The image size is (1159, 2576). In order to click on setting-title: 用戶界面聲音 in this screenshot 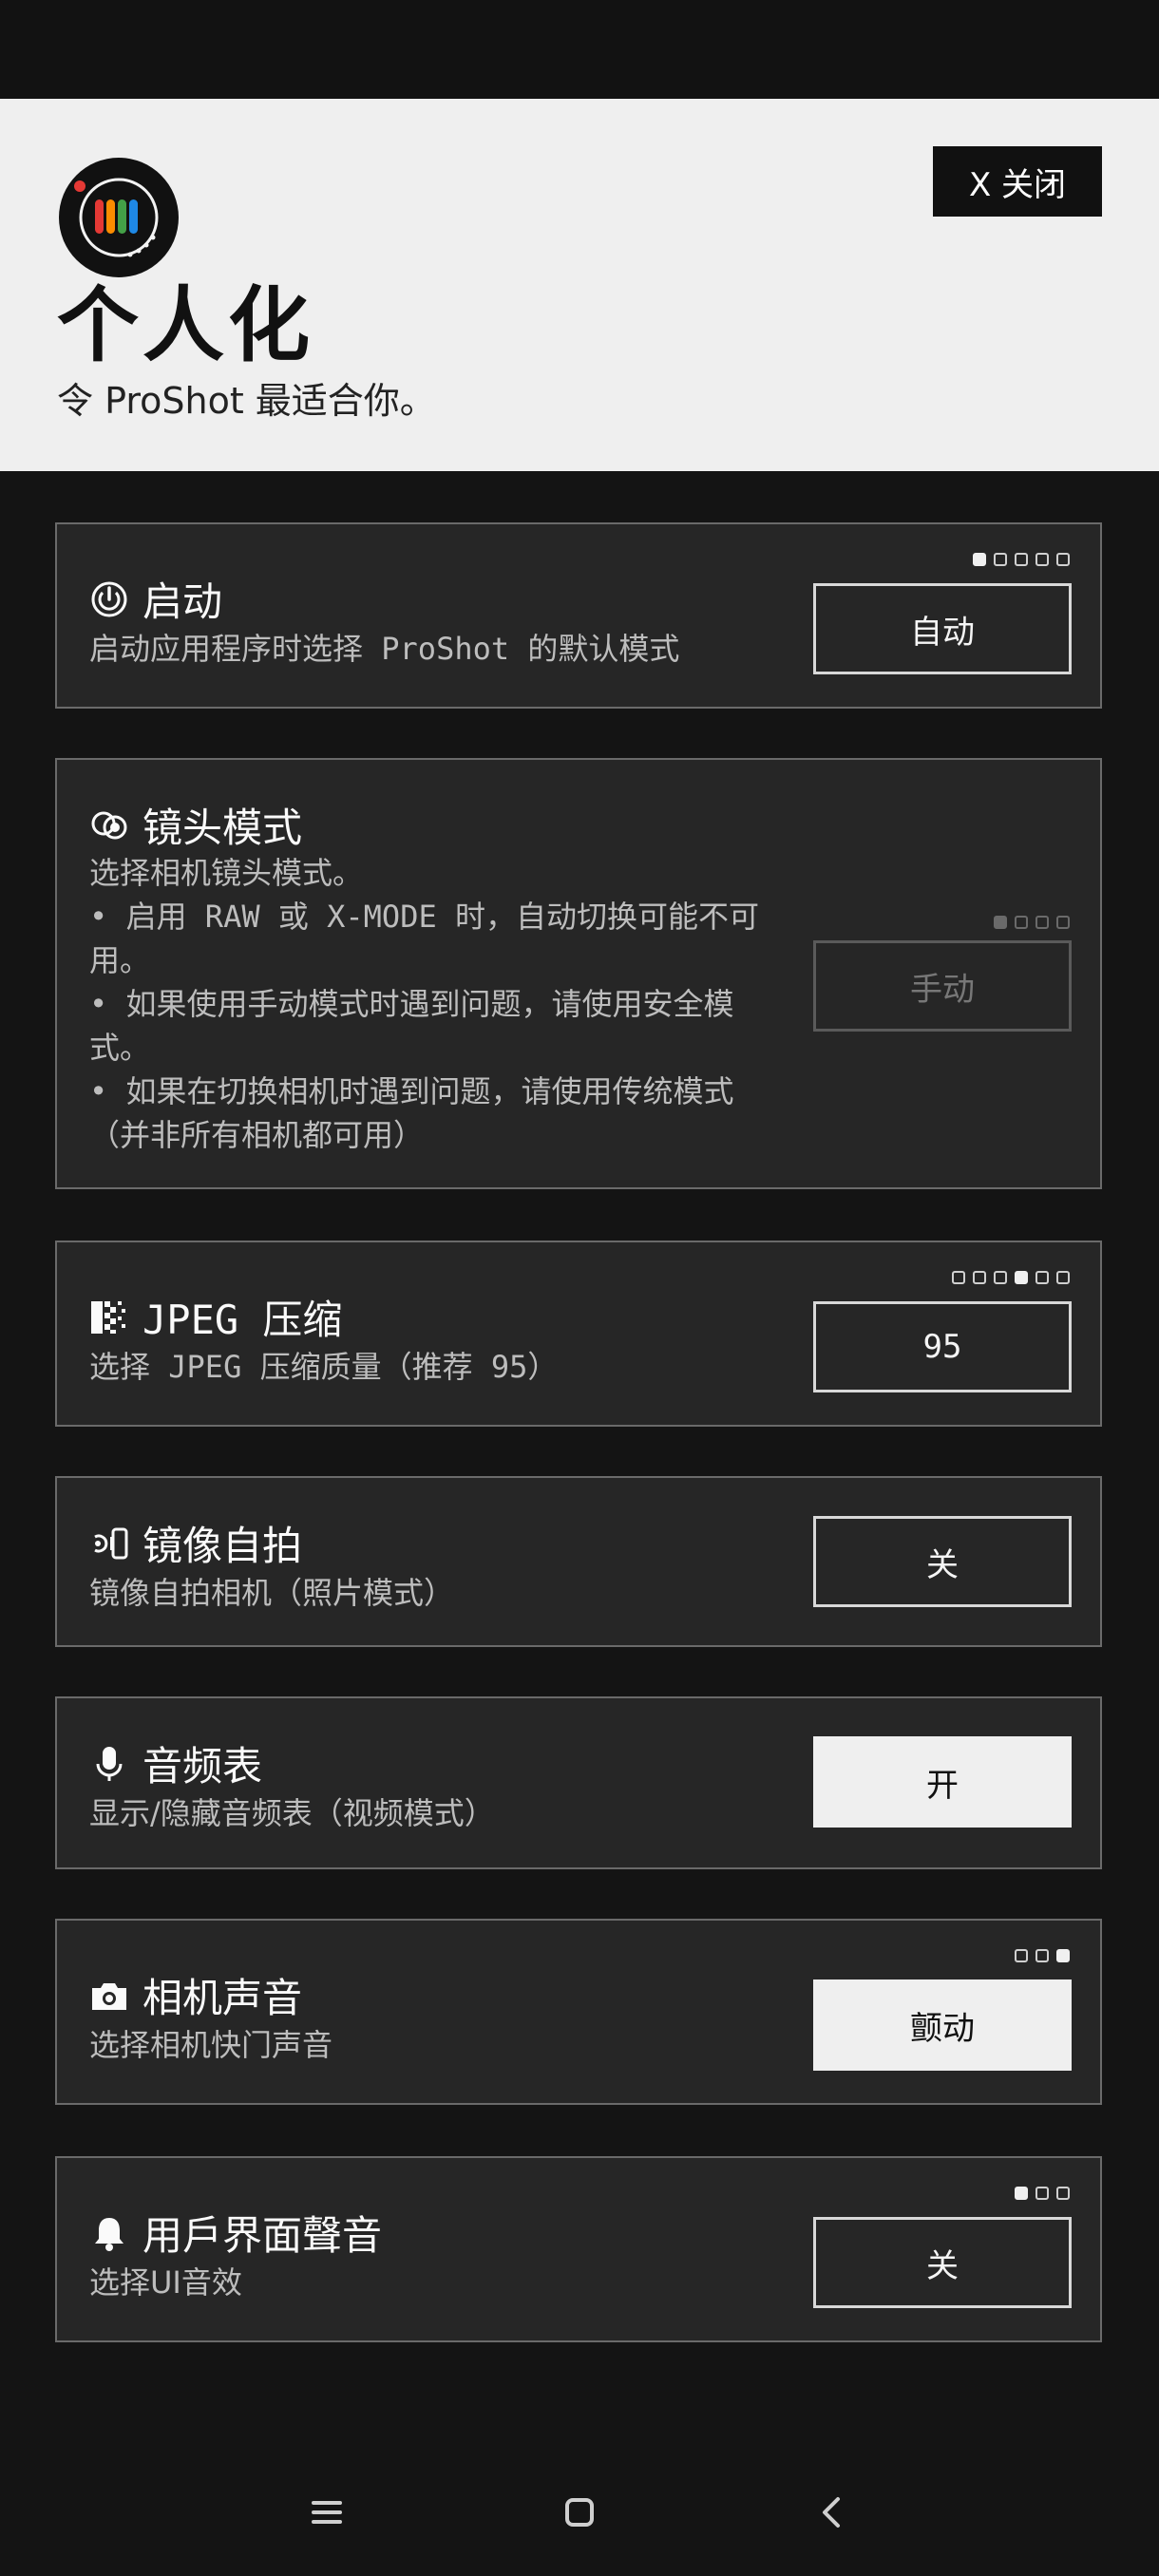, I will do `click(262, 2235)`.